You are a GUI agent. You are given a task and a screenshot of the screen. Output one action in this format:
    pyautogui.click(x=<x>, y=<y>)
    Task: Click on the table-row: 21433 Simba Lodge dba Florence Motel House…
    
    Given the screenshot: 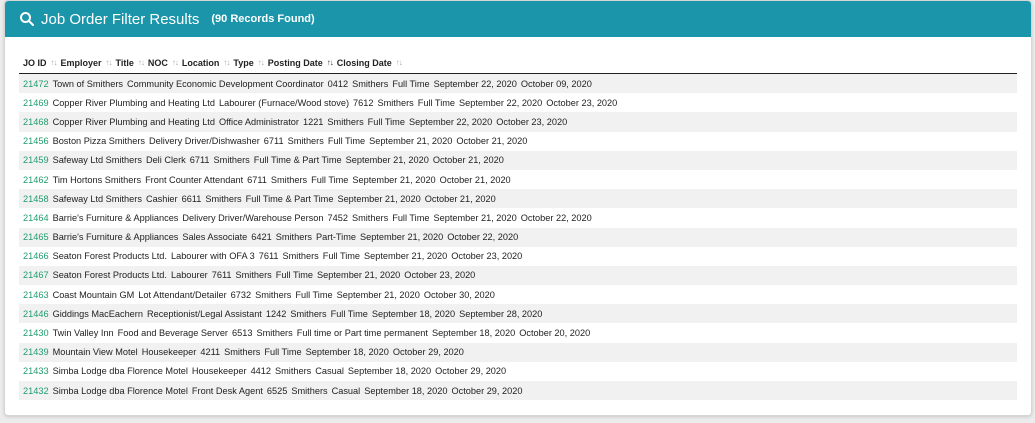 What is the action you would take?
    pyautogui.click(x=518, y=371)
    